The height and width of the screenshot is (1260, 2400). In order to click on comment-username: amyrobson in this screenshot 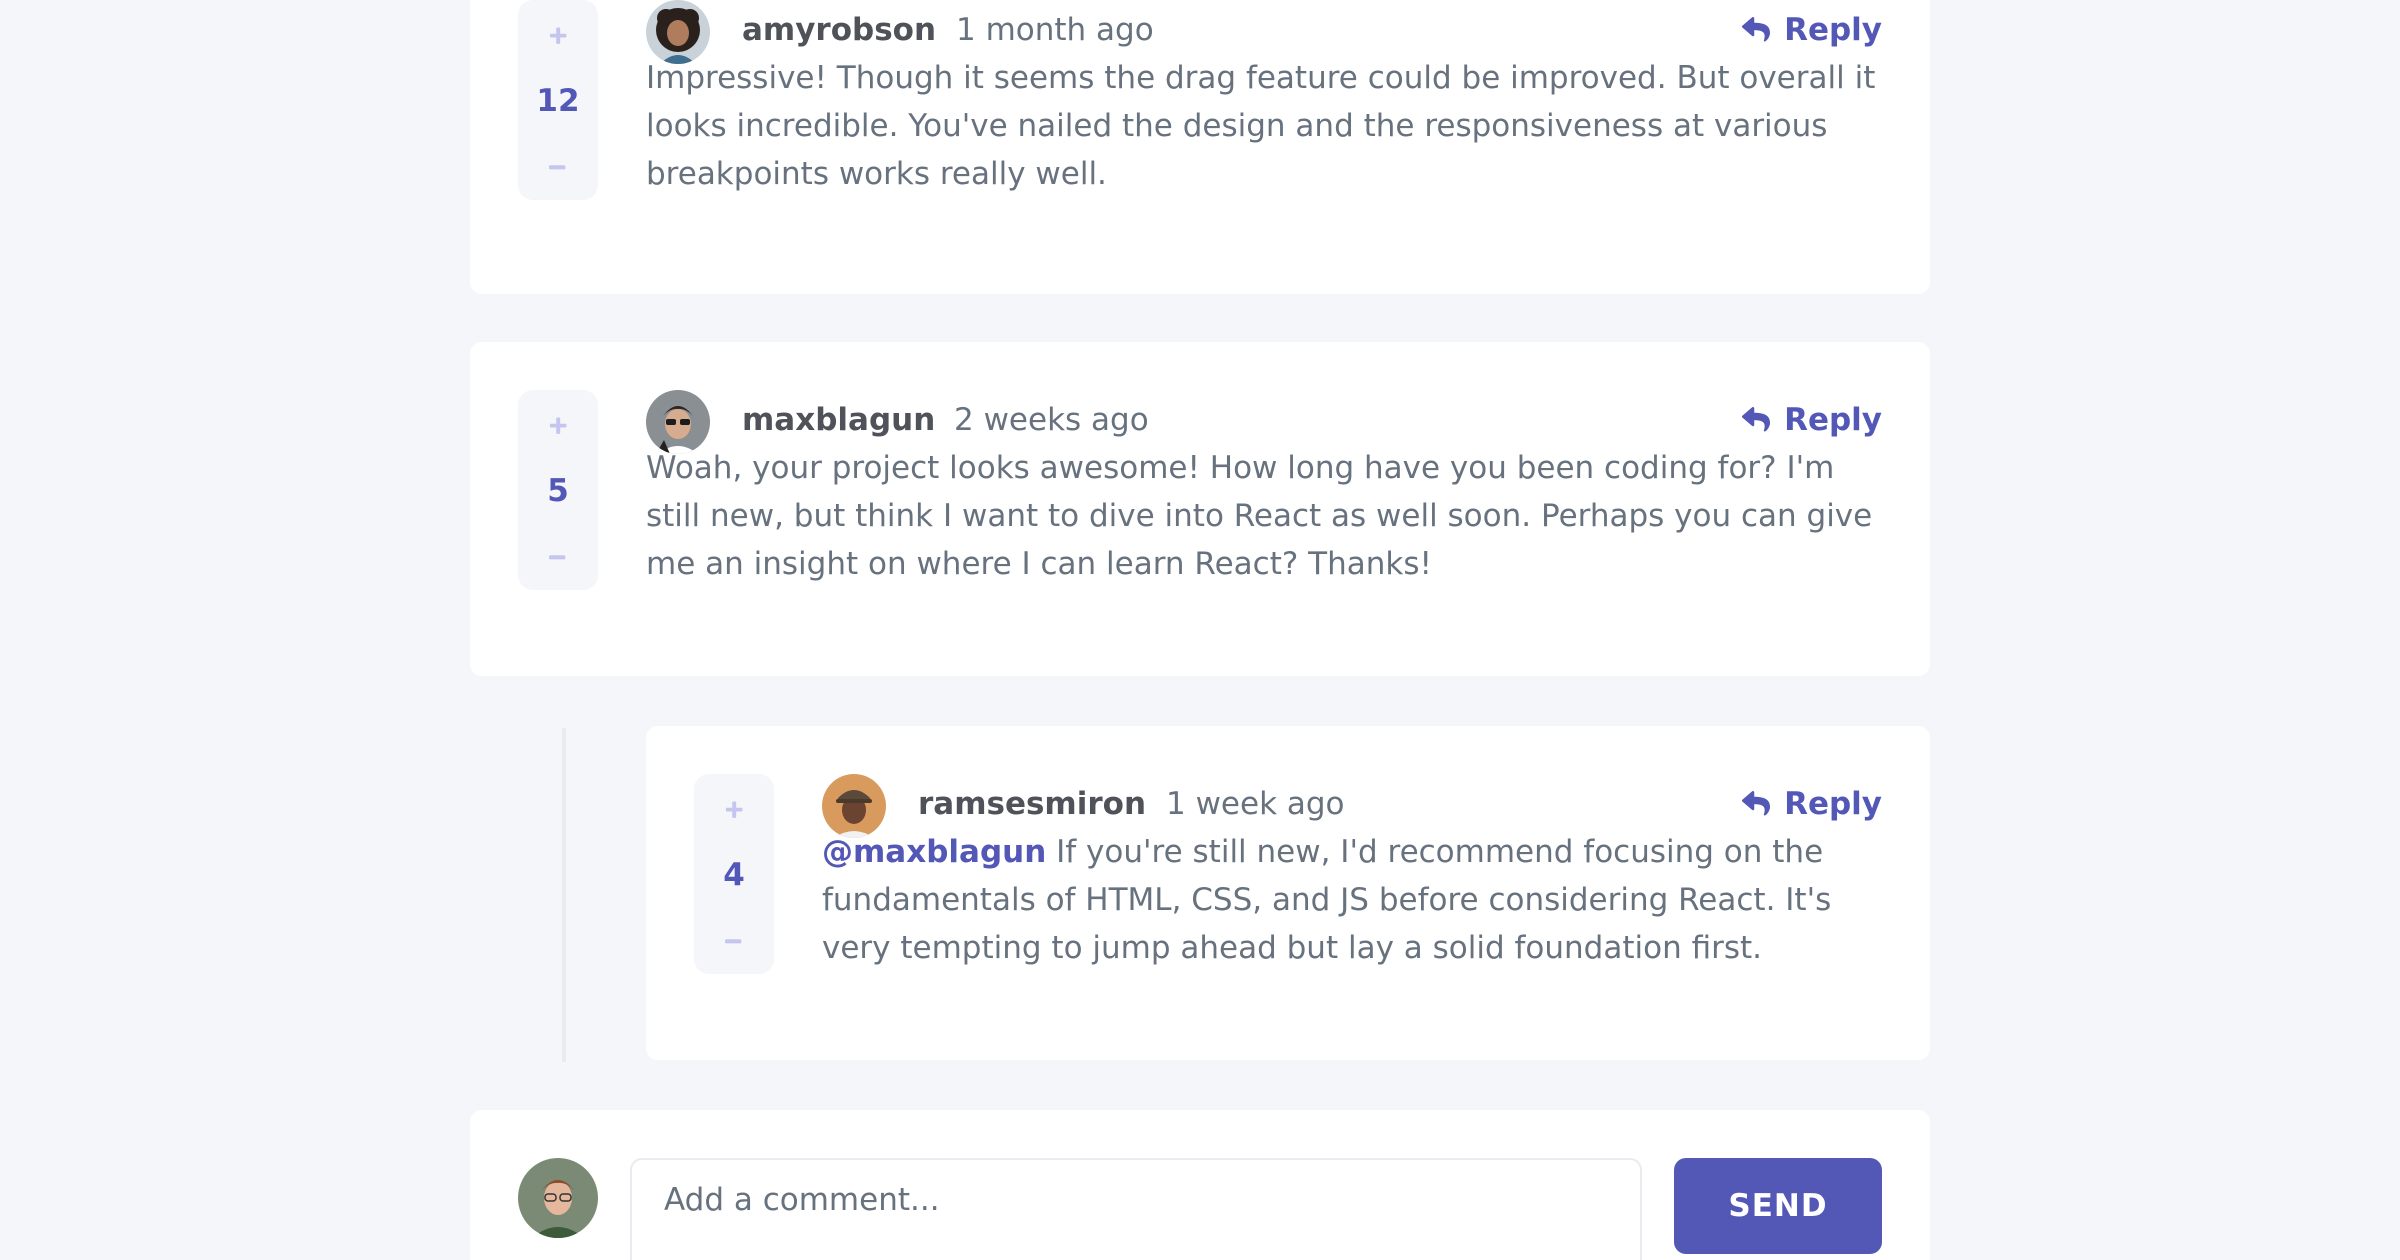, I will do `click(839, 30)`.